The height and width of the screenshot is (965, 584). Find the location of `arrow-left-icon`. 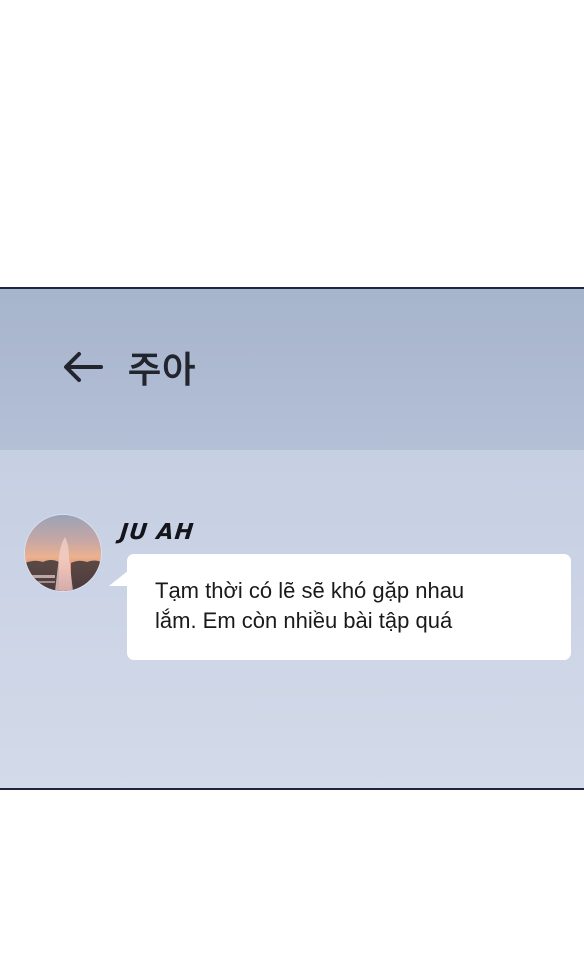

arrow-left-icon is located at coordinates (82, 367).